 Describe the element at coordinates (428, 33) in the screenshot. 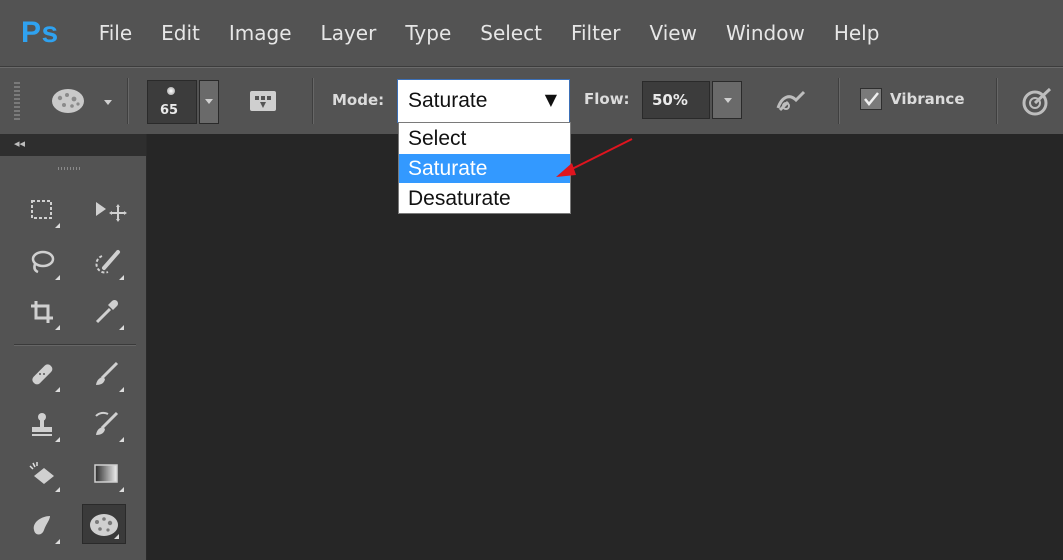

I see `menu-type: Type` at that location.